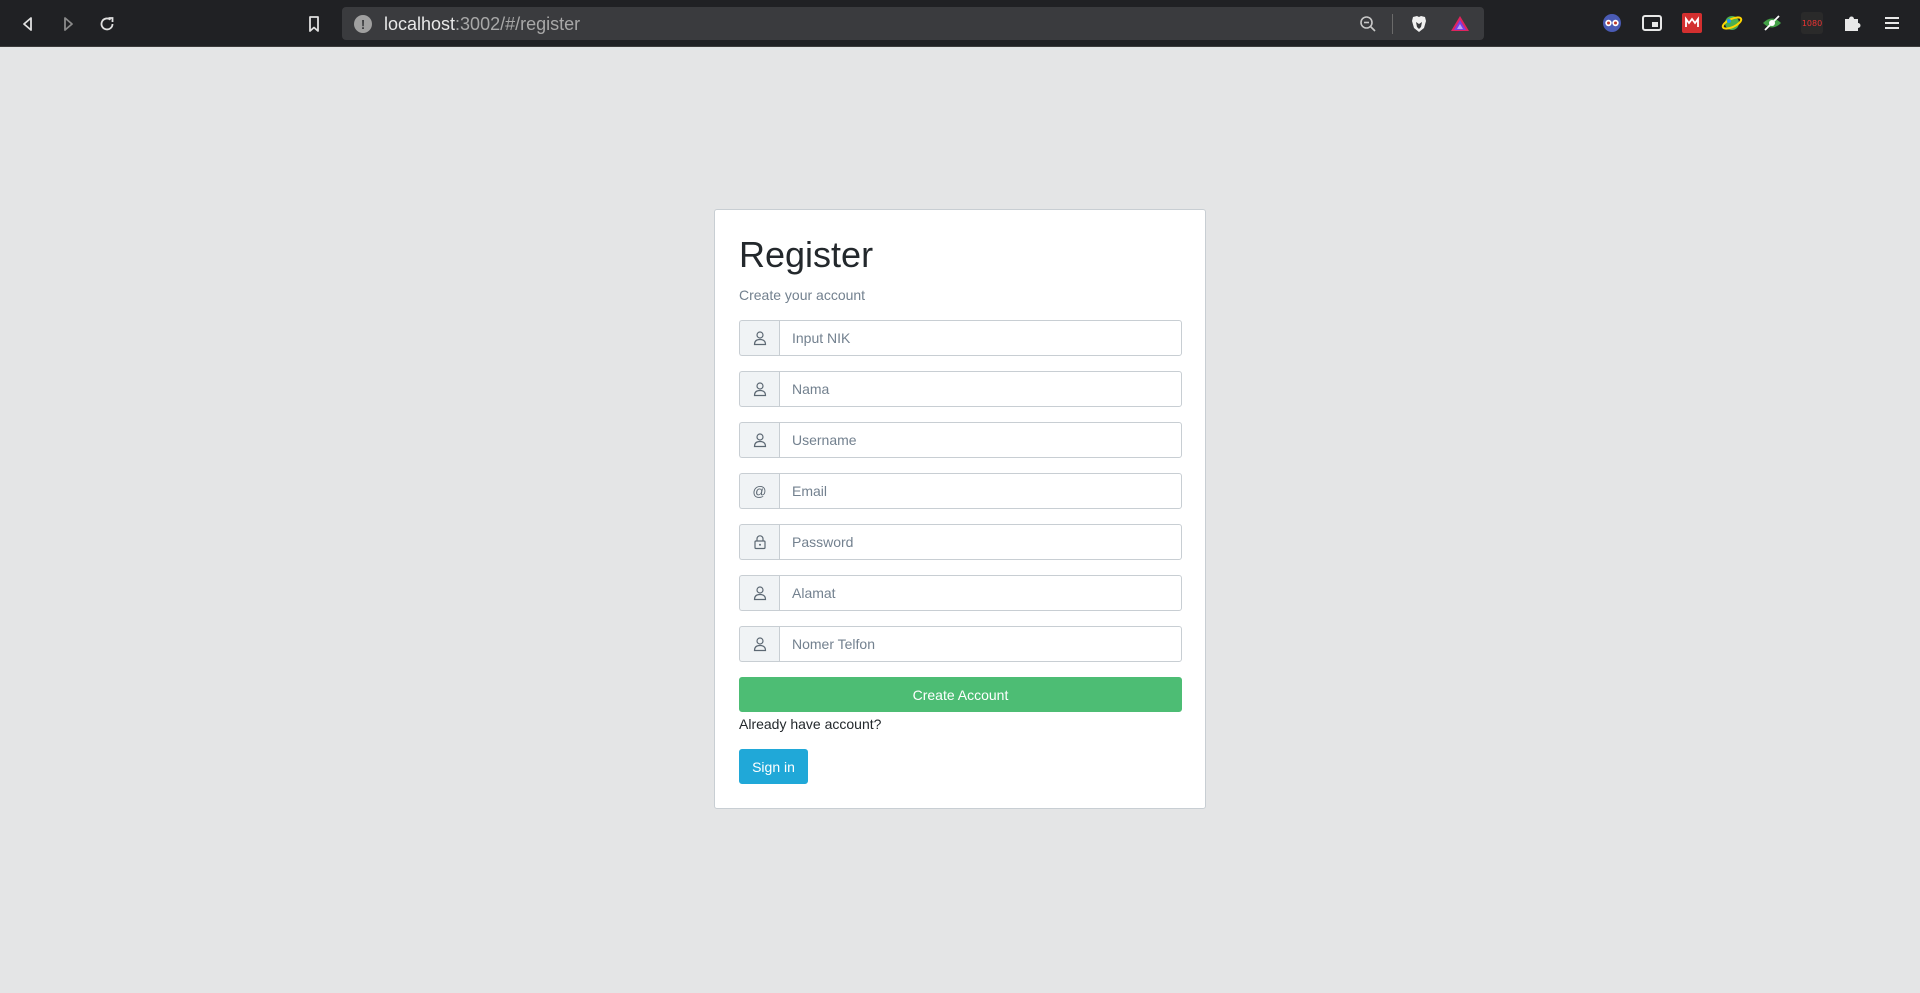 The image size is (1920, 993). Describe the element at coordinates (759, 542) in the screenshot. I see `lock-icon` at that location.